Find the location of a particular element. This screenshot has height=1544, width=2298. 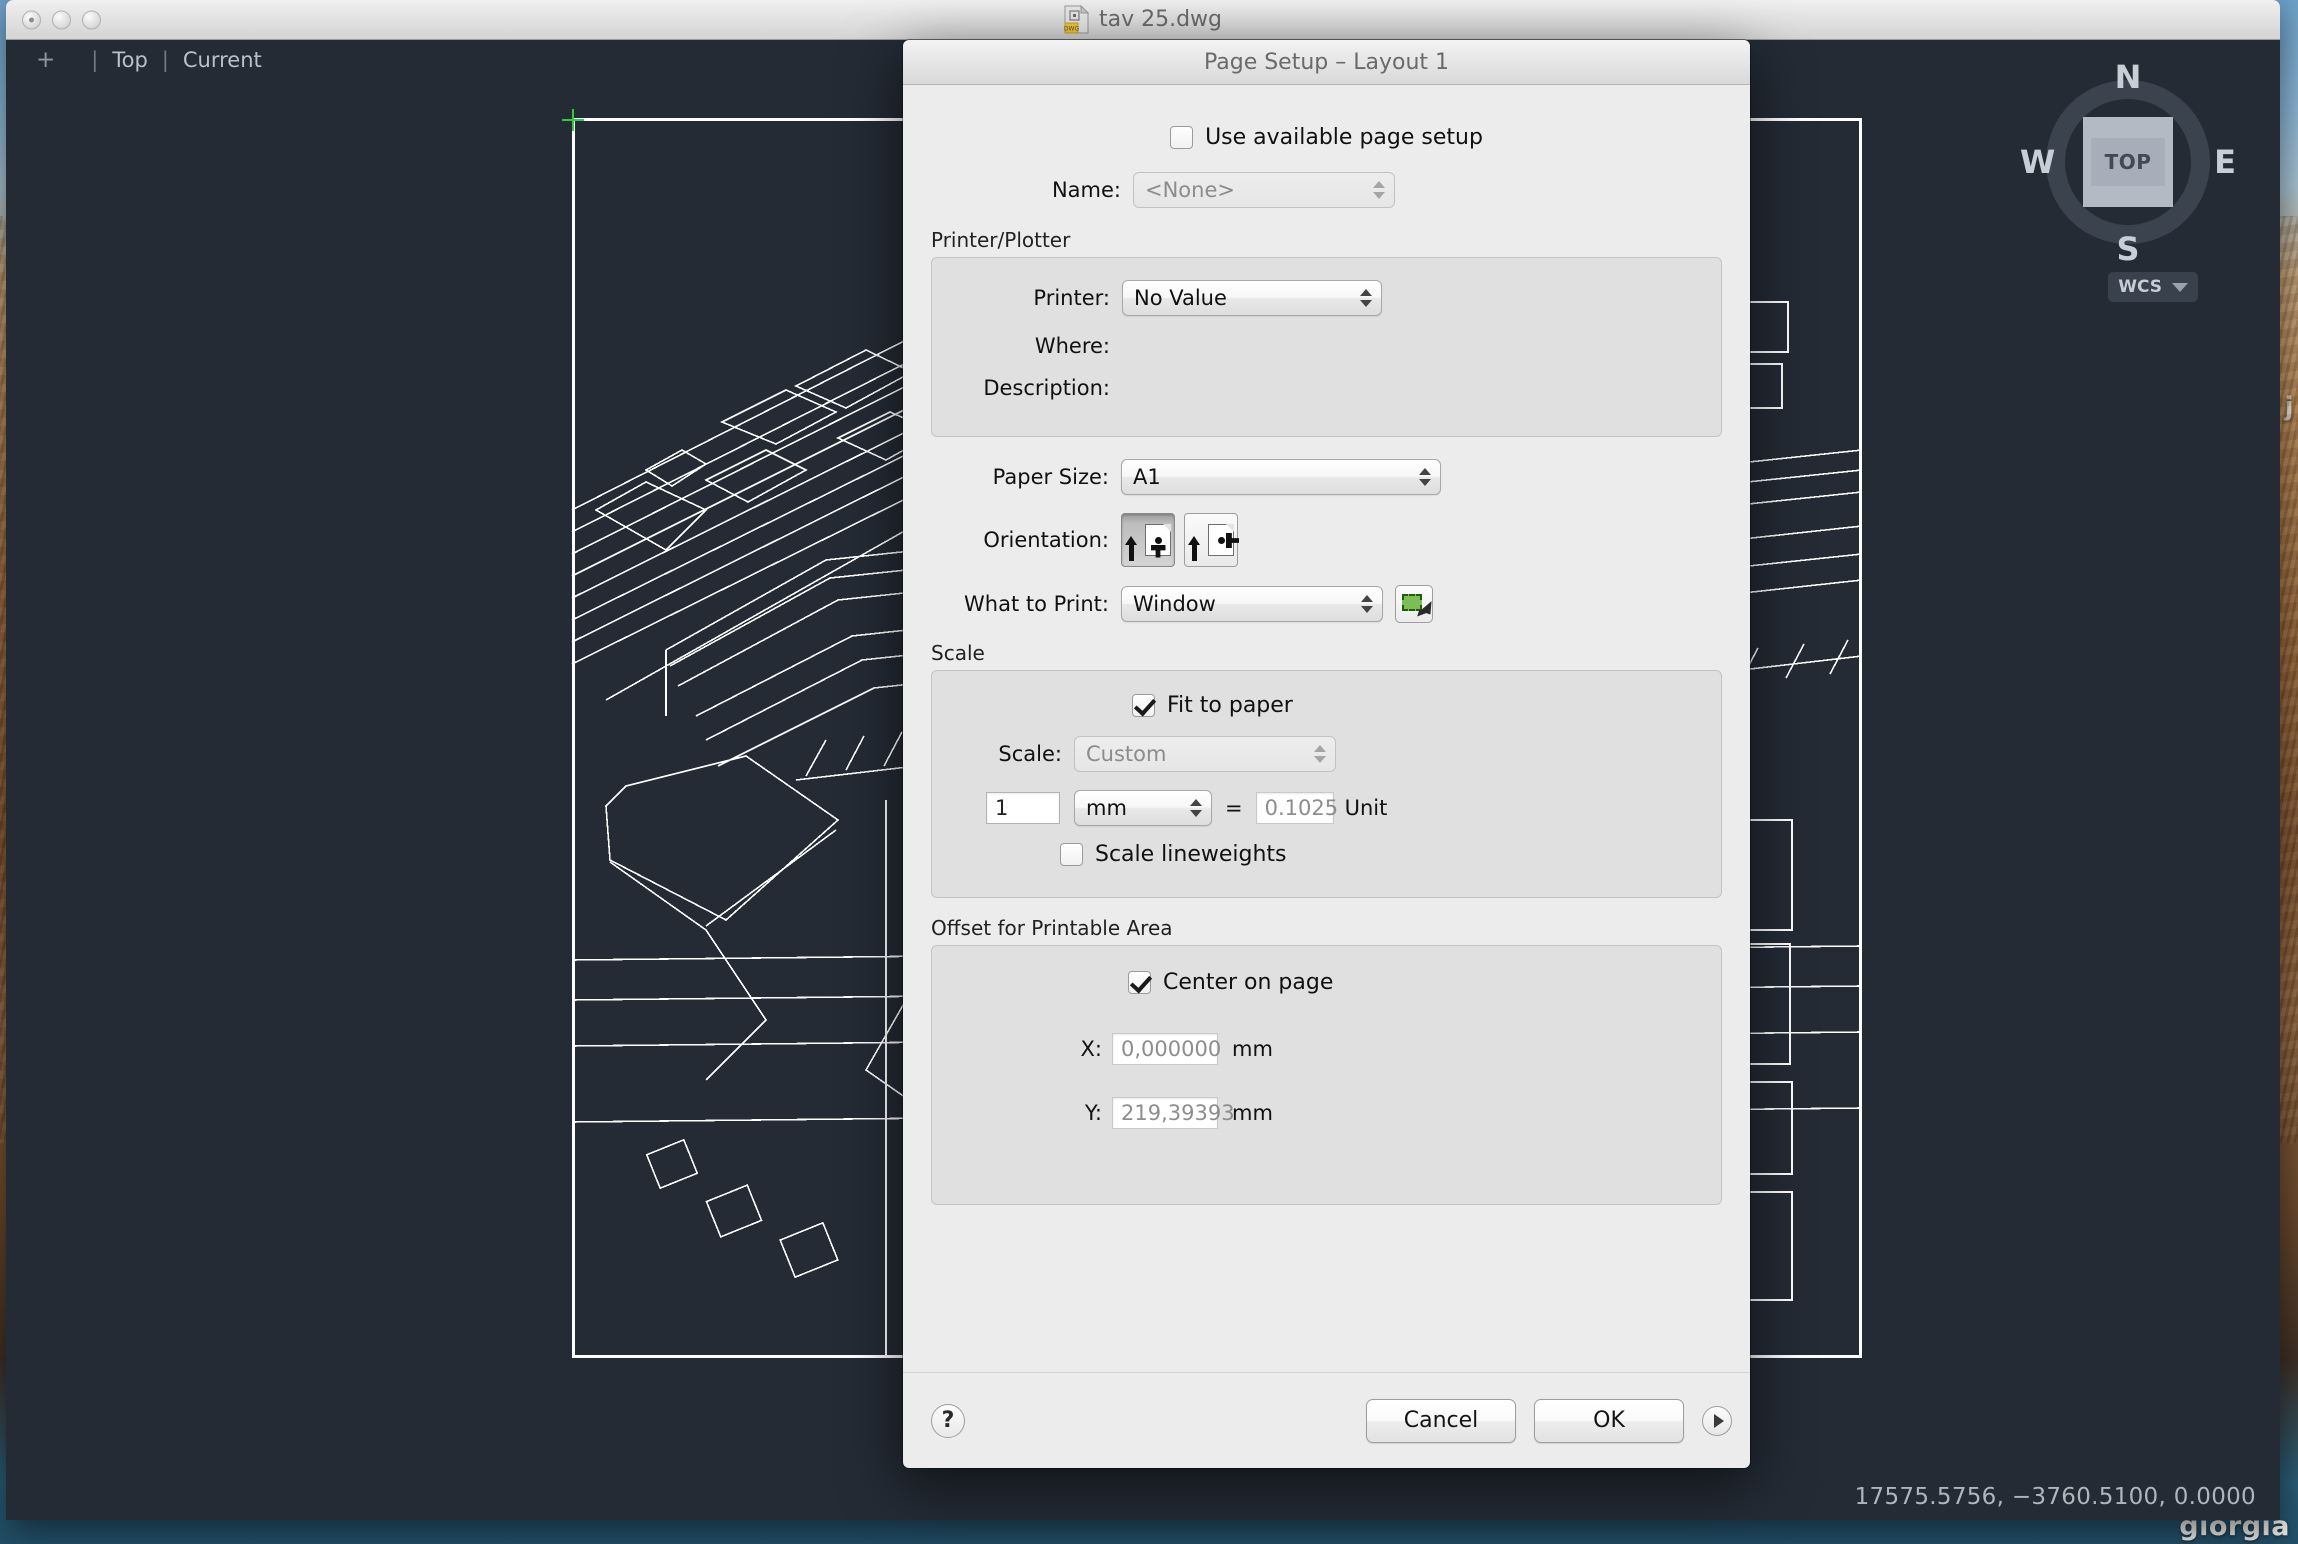

paper-size-select: A1 is located at coordinates (1281, 477).